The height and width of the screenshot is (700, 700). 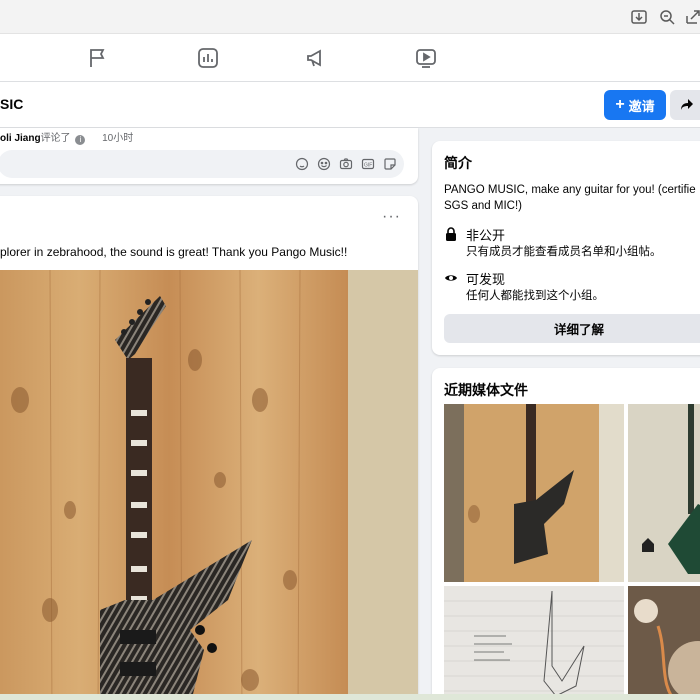 What do you see at coordinates (390, 164) in the screenshot?
I see `sticker2-icon` at bounding box center [390, 164].